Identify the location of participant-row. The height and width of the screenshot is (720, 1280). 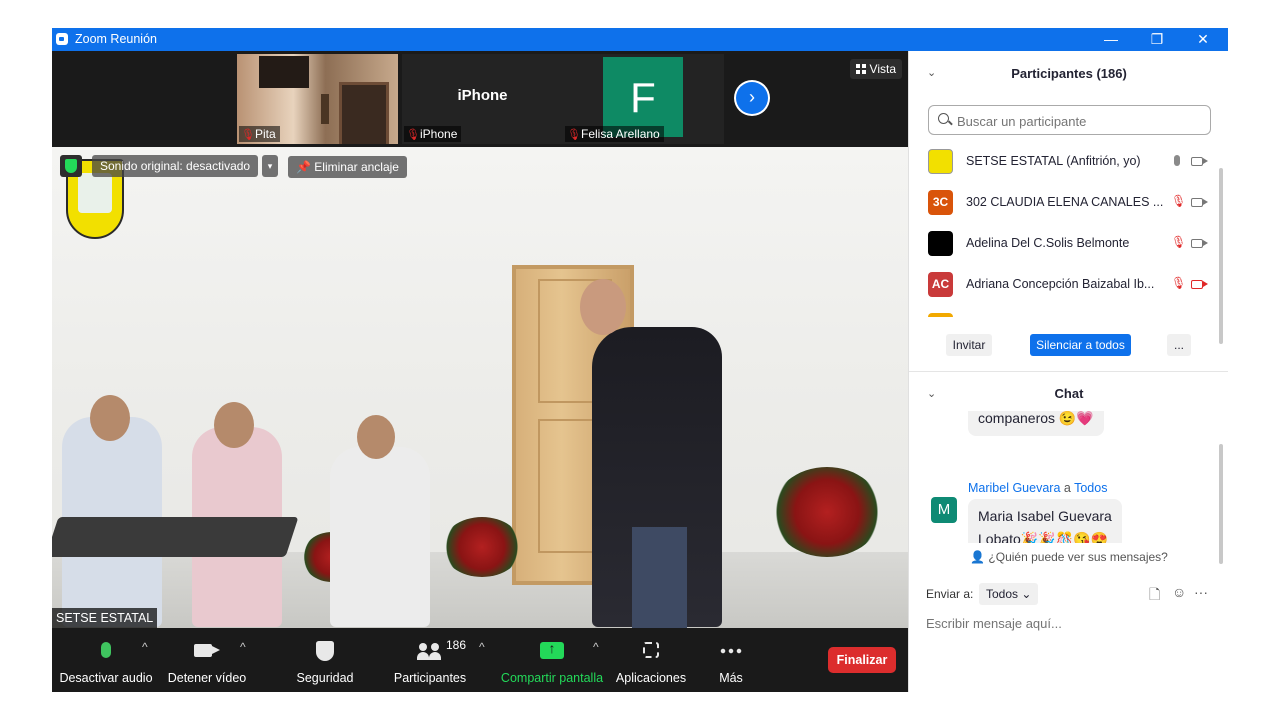
(1064, 311).